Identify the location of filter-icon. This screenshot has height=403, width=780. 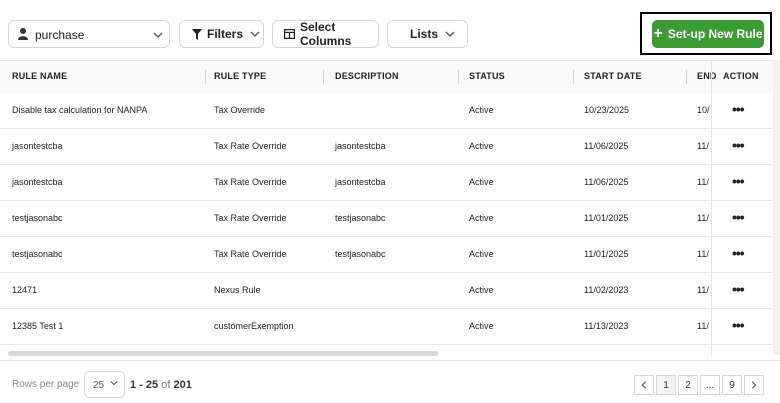
(197, 34).